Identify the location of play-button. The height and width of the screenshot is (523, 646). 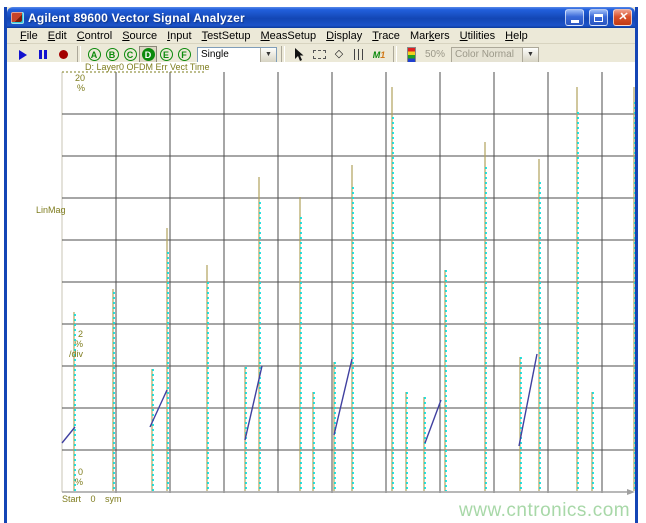
(23, 55).